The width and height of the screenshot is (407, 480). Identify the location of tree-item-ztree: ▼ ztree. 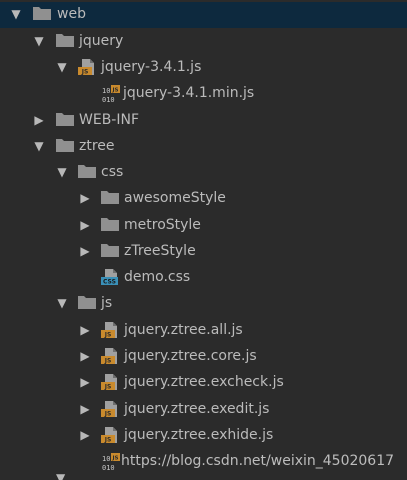
(203, 147).